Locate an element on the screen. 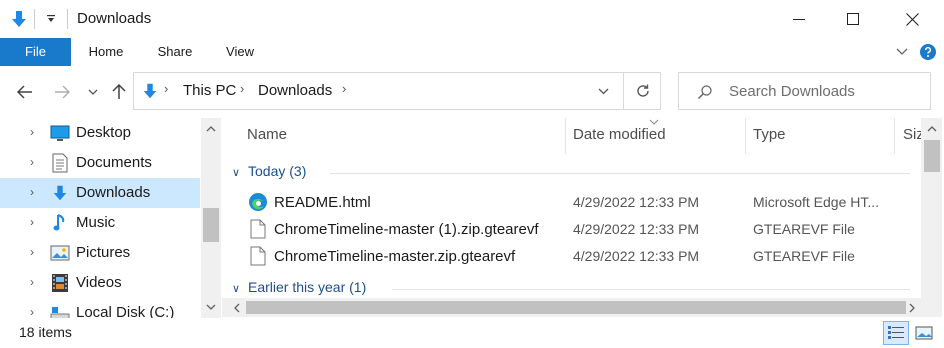 The image size is (944, 348). breadcrumb-this-pc: This PC is located at coordinates (209, 90).